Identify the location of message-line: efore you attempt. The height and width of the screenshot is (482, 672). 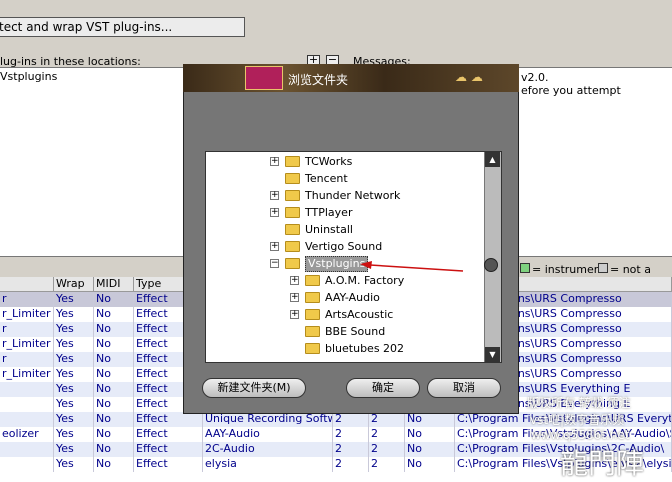
(571, 90).